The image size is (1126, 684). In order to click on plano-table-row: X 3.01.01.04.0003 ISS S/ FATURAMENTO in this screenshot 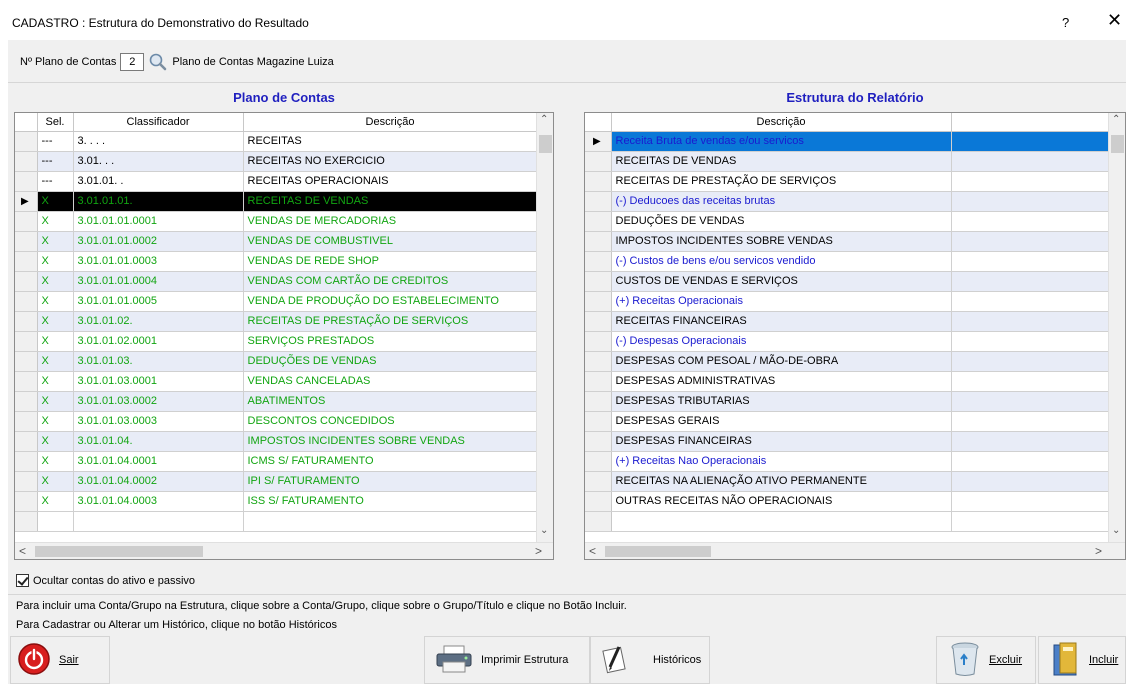, I will do `click(276, 501)`.